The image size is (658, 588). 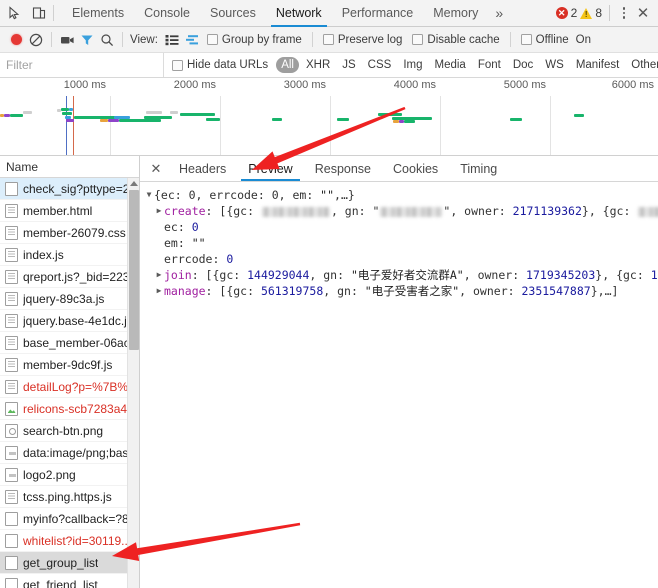 What do you see at coordinates (643, 13) in the screenshot?
I see `close-devtools-icon: ✕` at bounding box center [643, 13].